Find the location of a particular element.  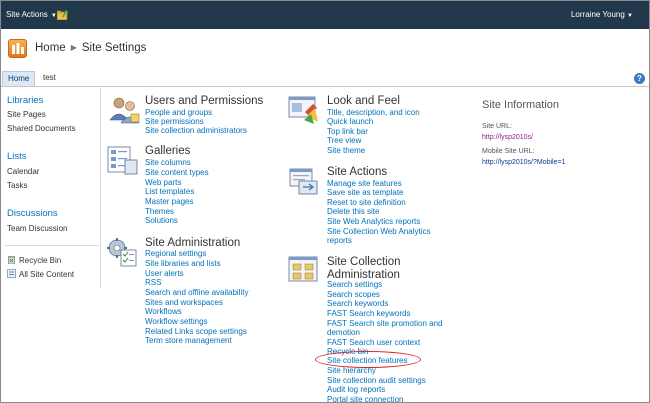

site-url-label: Site URL: is located at coordinates (497, 126).